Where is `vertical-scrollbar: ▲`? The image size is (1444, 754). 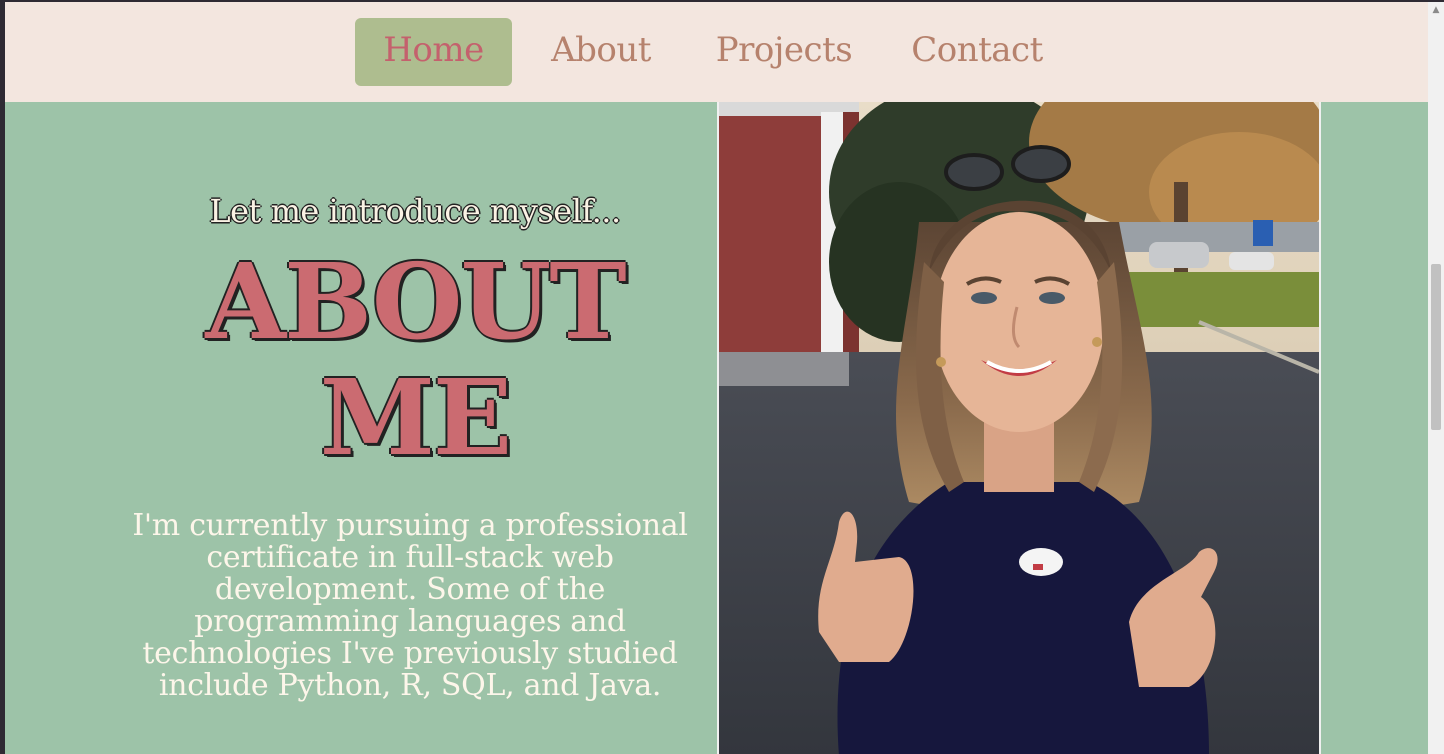 vertical-scrollbar: ▲ is located at coordinates (1436, 378).